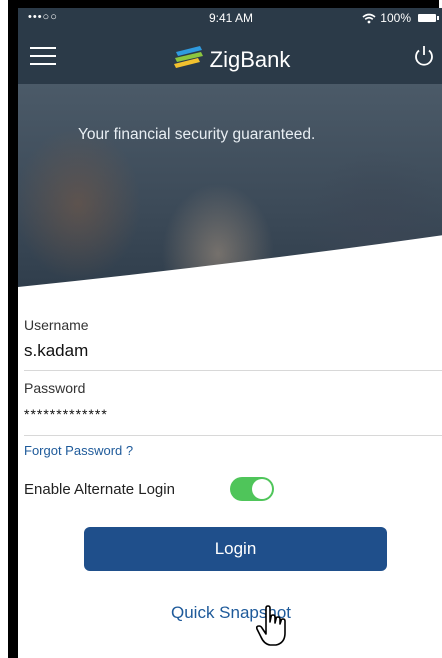 This screenshot has height=658, width=442. I want to click on password-field: *************, so click(66, 414).